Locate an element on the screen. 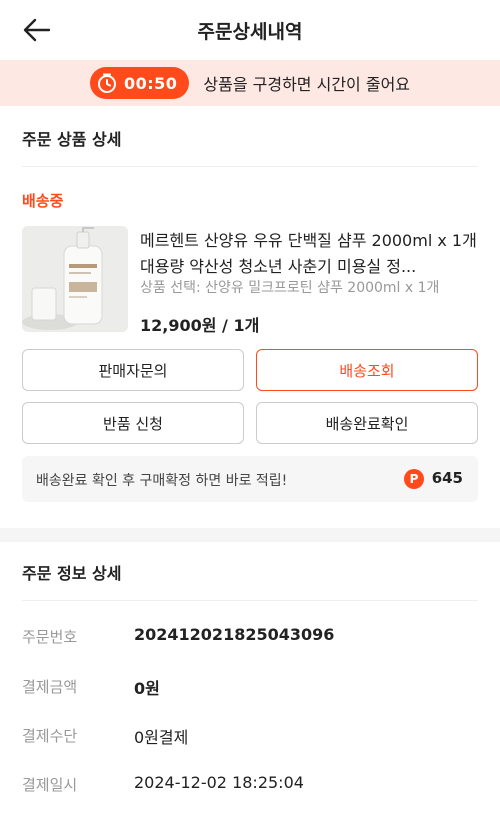 The height and width of the screenshot is (817, 500). return-request-button: 반품 신청 is located at coordinates (133, 423).